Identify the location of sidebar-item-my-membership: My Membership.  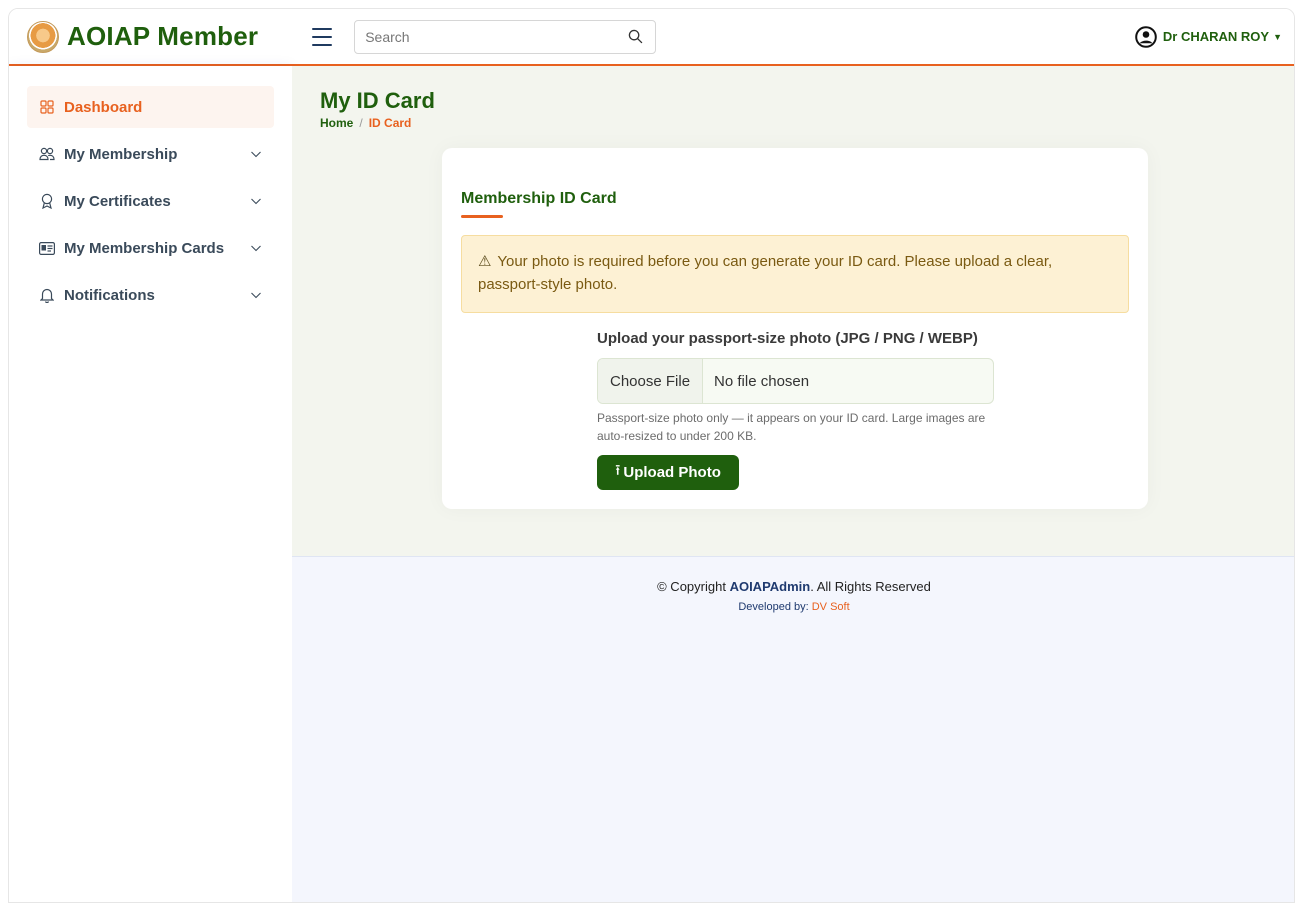
(150, 154).